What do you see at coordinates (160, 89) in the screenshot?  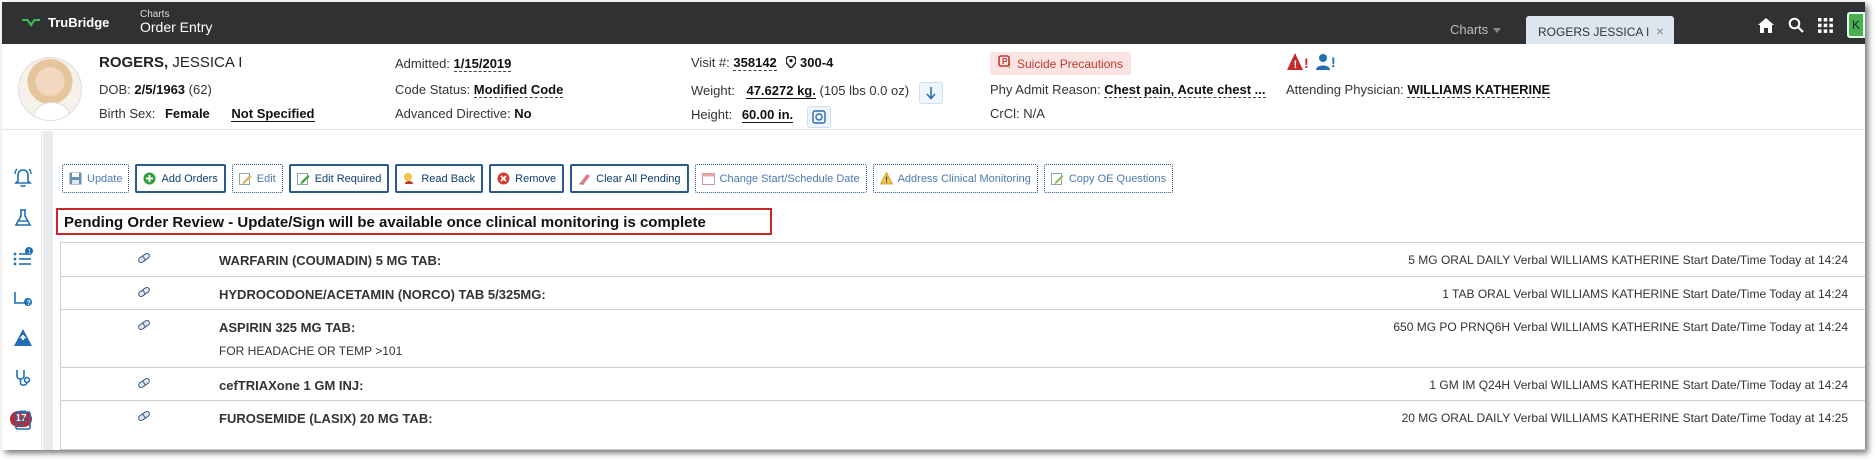 I see `dob-value: 2/5/1963` at bounding box center [160, 89].